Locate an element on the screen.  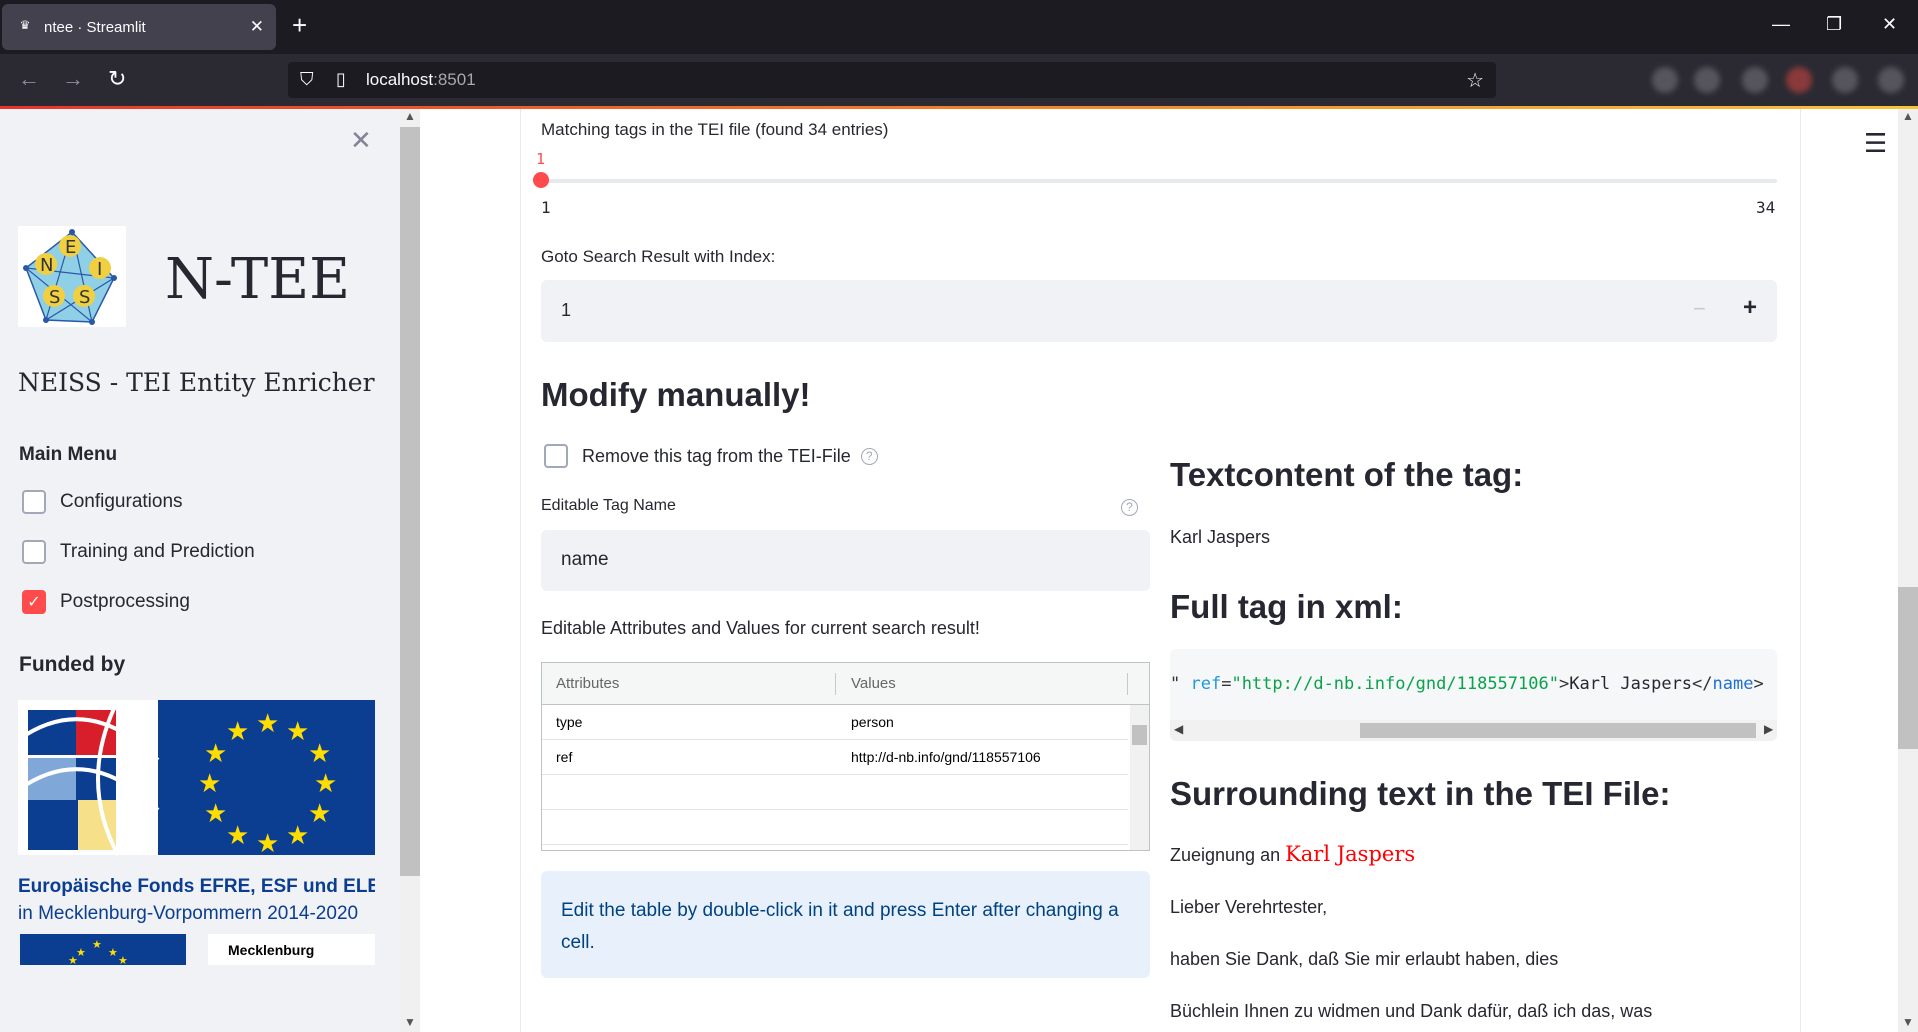
browser-navbar: ← → ↻ ⛉ ▯ localhost:8501 ☆ is located at coordinates (959, 80).